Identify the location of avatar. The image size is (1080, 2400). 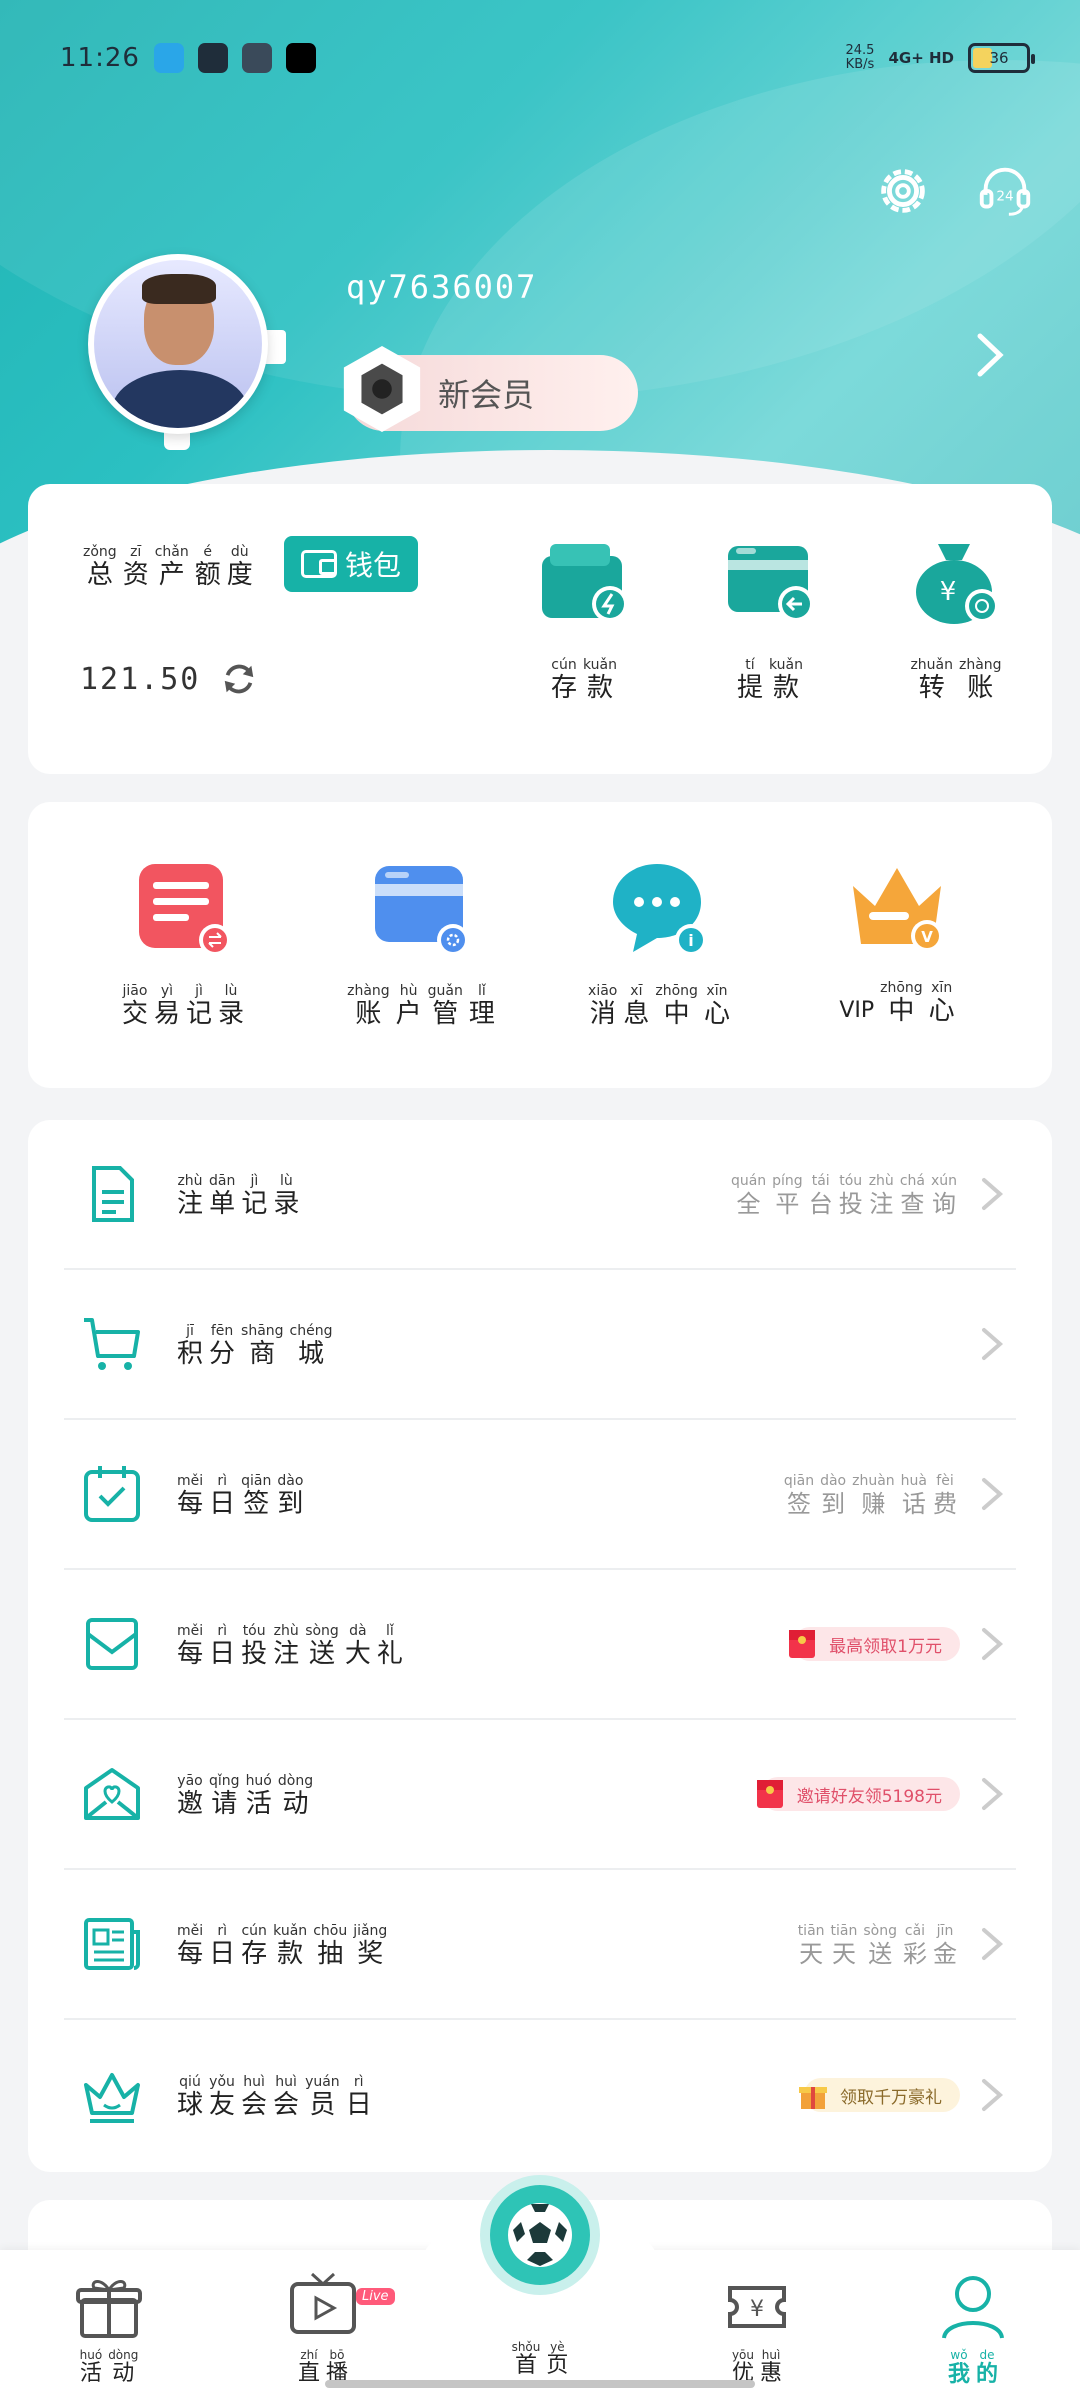
(178, 344).